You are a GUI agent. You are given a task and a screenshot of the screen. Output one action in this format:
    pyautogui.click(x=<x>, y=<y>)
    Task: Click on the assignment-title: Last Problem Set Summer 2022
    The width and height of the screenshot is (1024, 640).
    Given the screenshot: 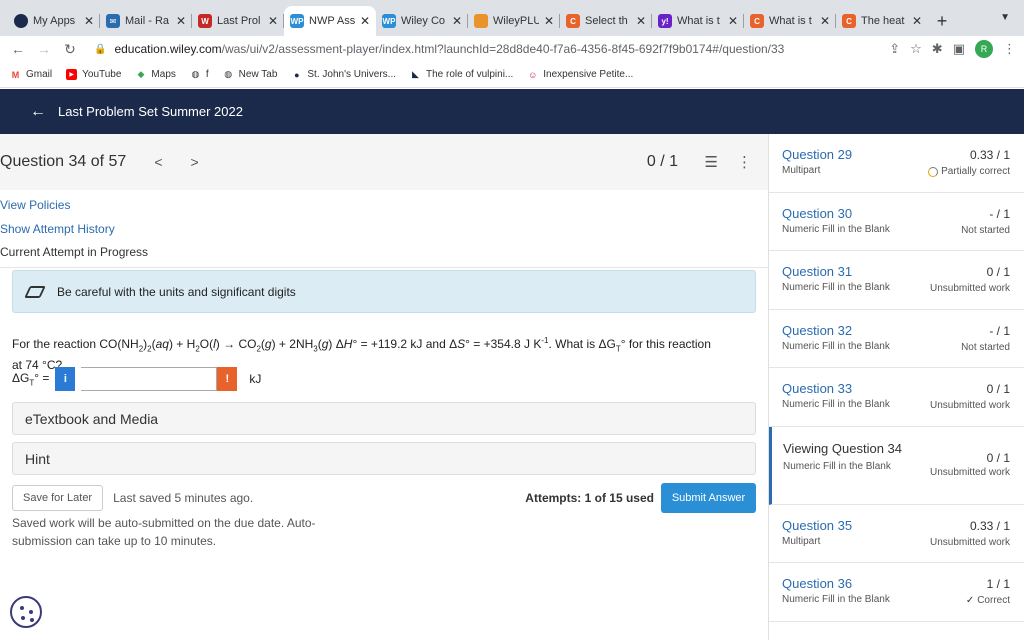 What is the action you would take?
    pyautogui.click(x=150, y=111)
    